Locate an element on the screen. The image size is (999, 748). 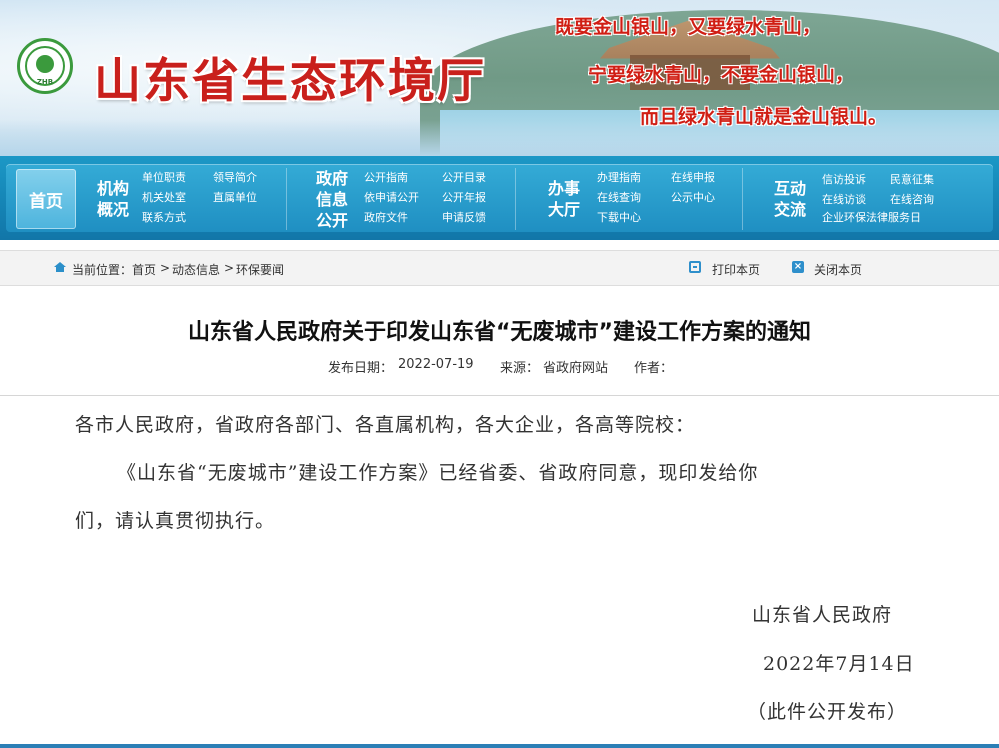
nav-link-enterprise-legal-day: 企业环保法律服务日 is located at coordinates (871, 218).